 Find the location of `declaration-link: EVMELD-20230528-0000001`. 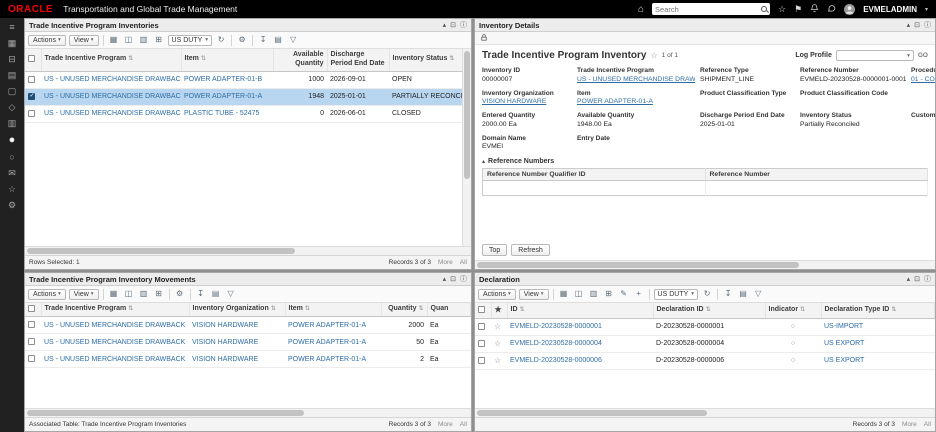

declaration-link: EVMELD-20230528-0000001 is located at coordinates (556, 326).